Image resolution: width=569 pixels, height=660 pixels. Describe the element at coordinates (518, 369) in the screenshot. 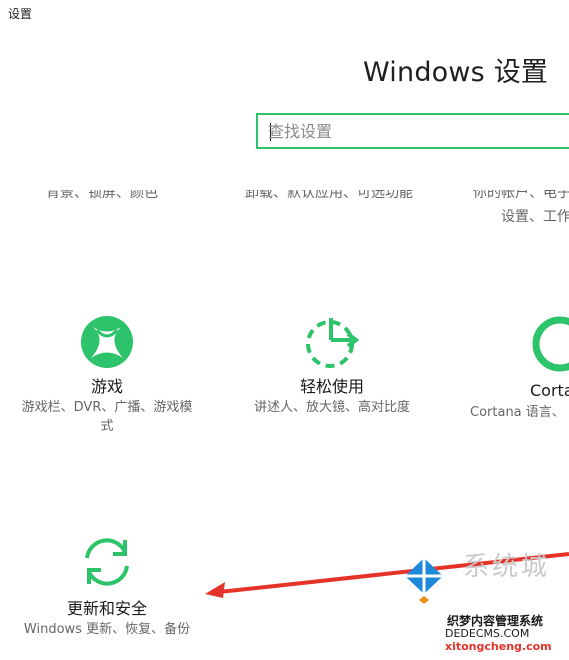

I see `tile-cortana: Cortana Cortana 语言、` at that location.